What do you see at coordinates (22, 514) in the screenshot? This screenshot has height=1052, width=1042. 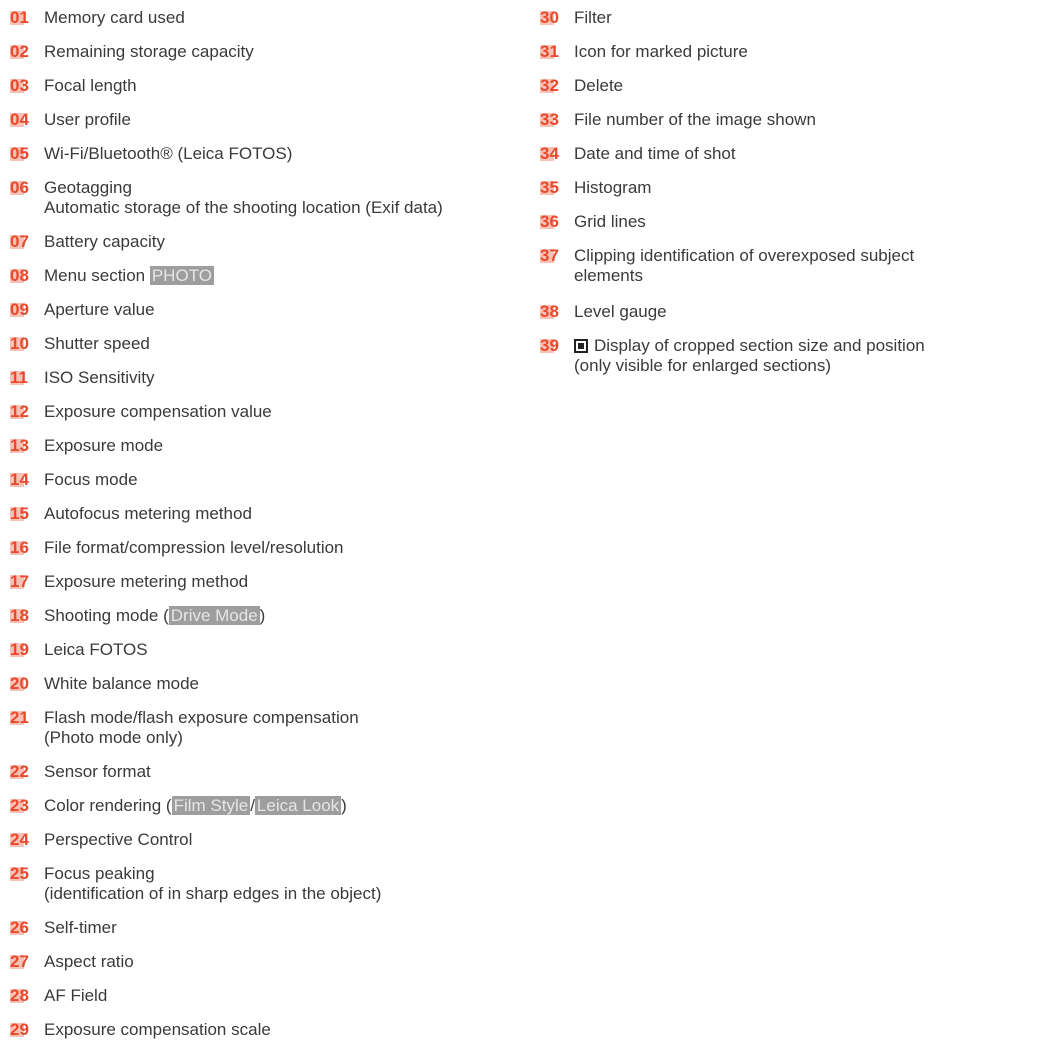 I see `item-number: 15` at bounding box center [22, 514].